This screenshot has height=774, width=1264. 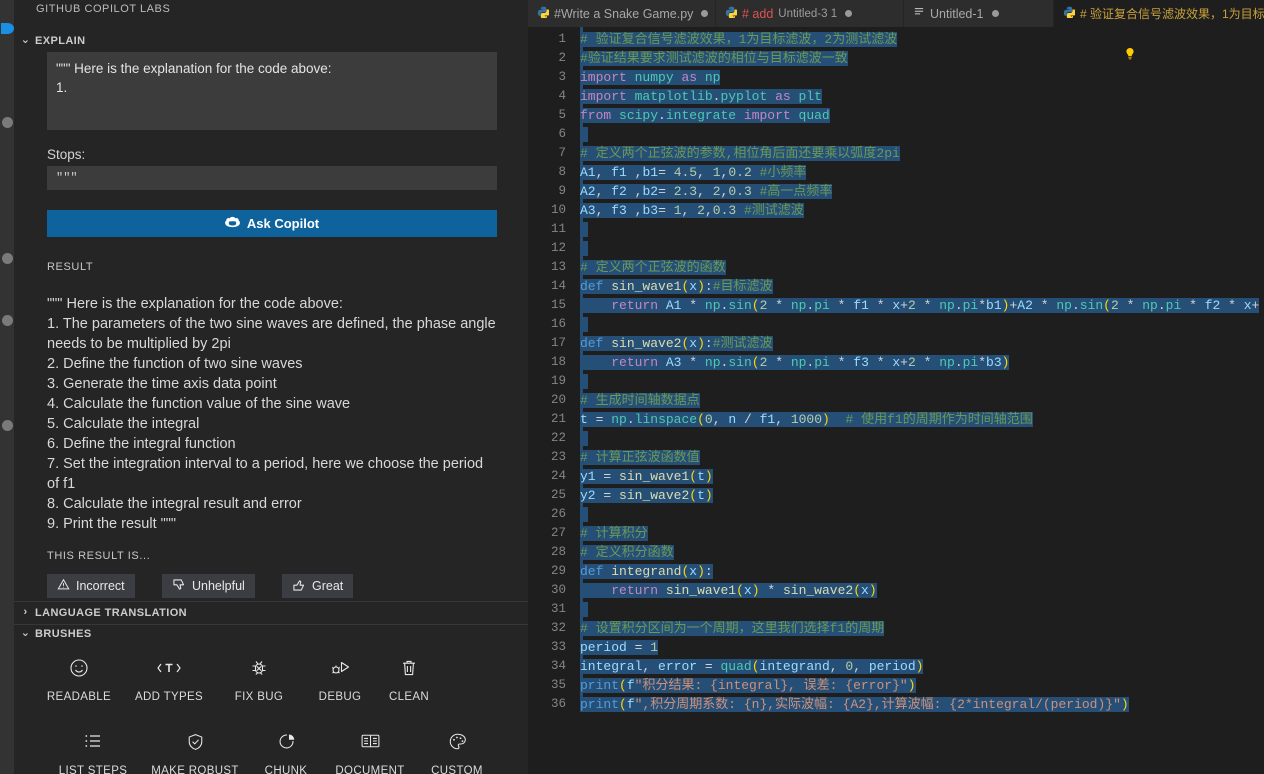 What do you see at coordinates (70, 267) in the screenshot?
I see `result-label: RESULT` at bounding box center [70, 267].